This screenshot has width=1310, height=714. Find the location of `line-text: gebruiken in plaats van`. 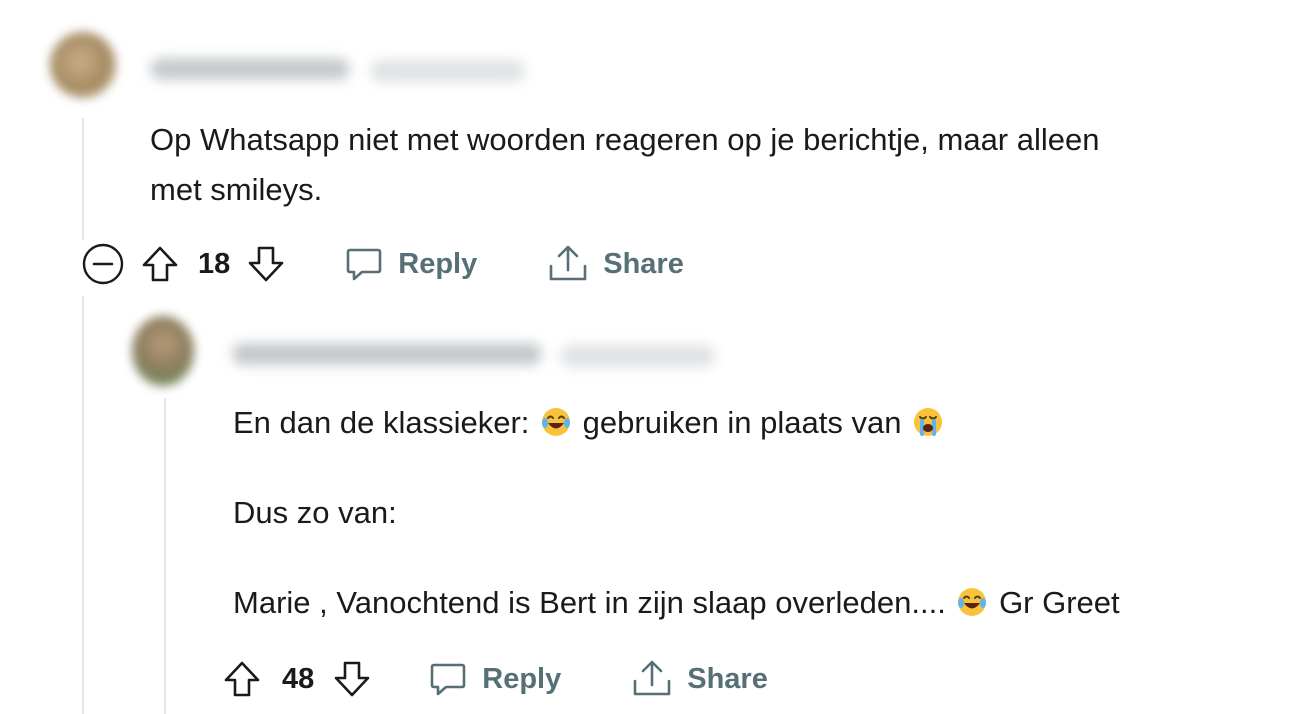

line-text: gebruiken in plaats van is located at coordinates (742, 422).